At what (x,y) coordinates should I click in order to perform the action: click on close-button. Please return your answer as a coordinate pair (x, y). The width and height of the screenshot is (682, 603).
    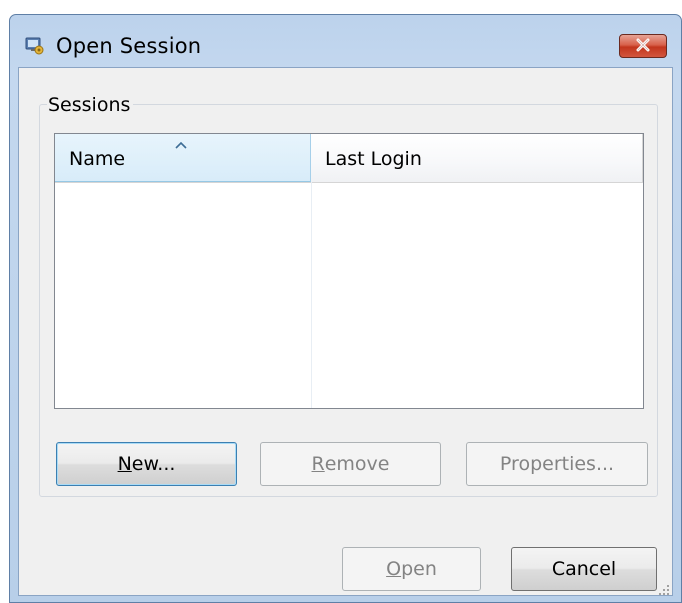
    Looking at the image, I should click on (643, 46).